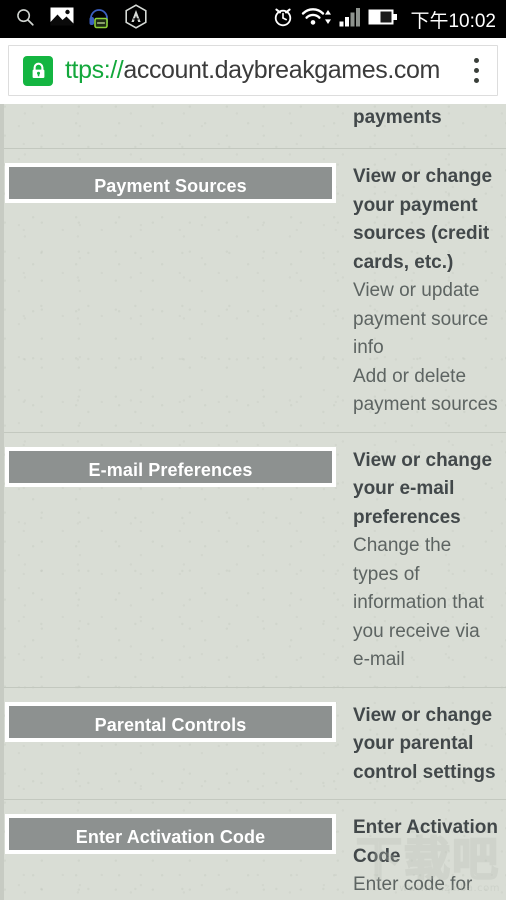 The width and height of the screenshot is (506, 900). I want to click on row-description-heading: View or change your e-mail preferences, so click(423, 488).